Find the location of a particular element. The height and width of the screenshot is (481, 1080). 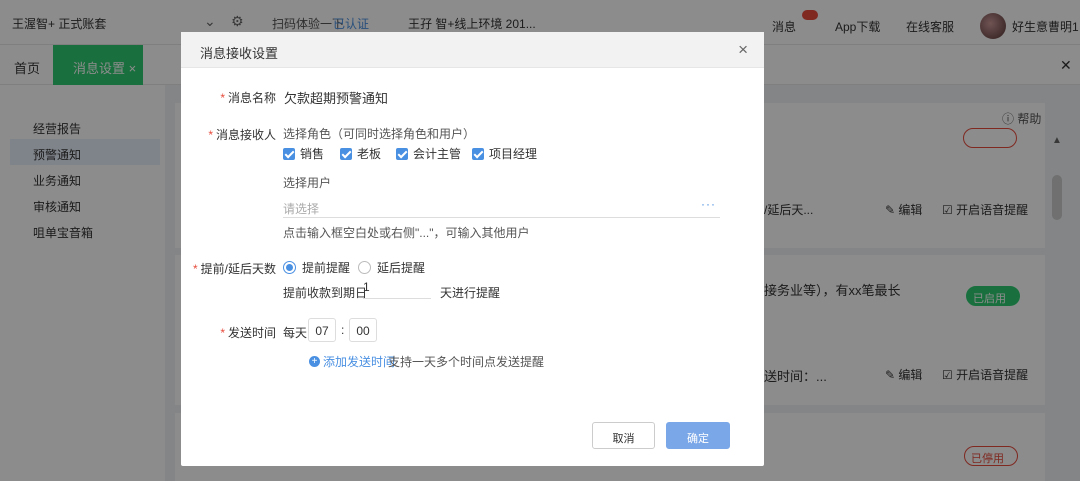

cancel-button: 取消 is located at coordinates (623, 435).